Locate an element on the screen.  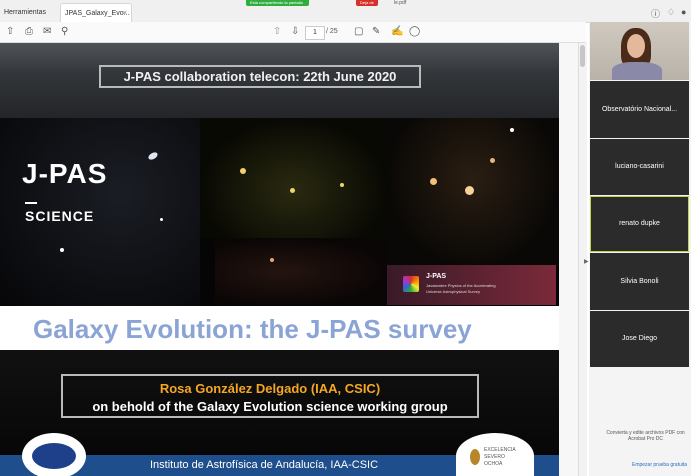
pdf-toolbar: ⇧ ⎙ ✉ ⚲ ⇧ ⇩ 1 / 25 ▢ ✎ ✍ ◯ is located at coordinates (293, 32).